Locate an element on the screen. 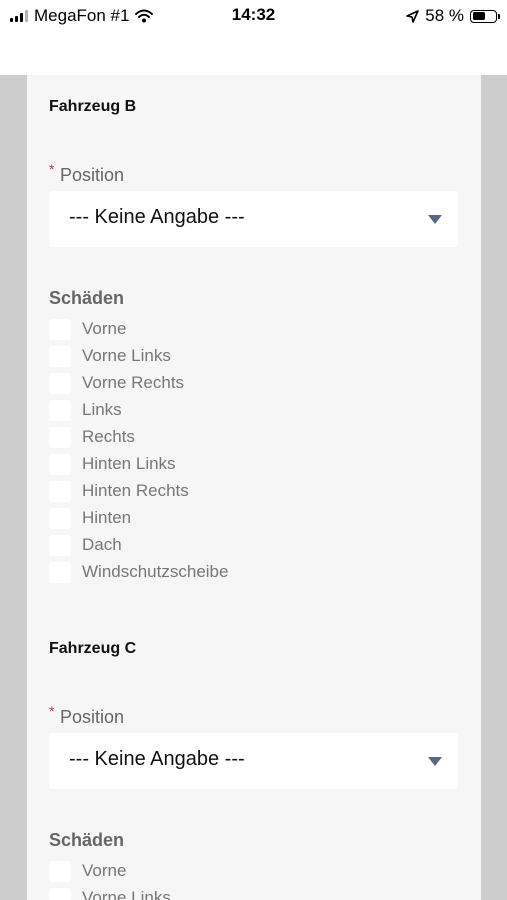 This screenshot has width=507, height=900. checkbox-label: Hinten Rechts is located at coordinates (135, 490).